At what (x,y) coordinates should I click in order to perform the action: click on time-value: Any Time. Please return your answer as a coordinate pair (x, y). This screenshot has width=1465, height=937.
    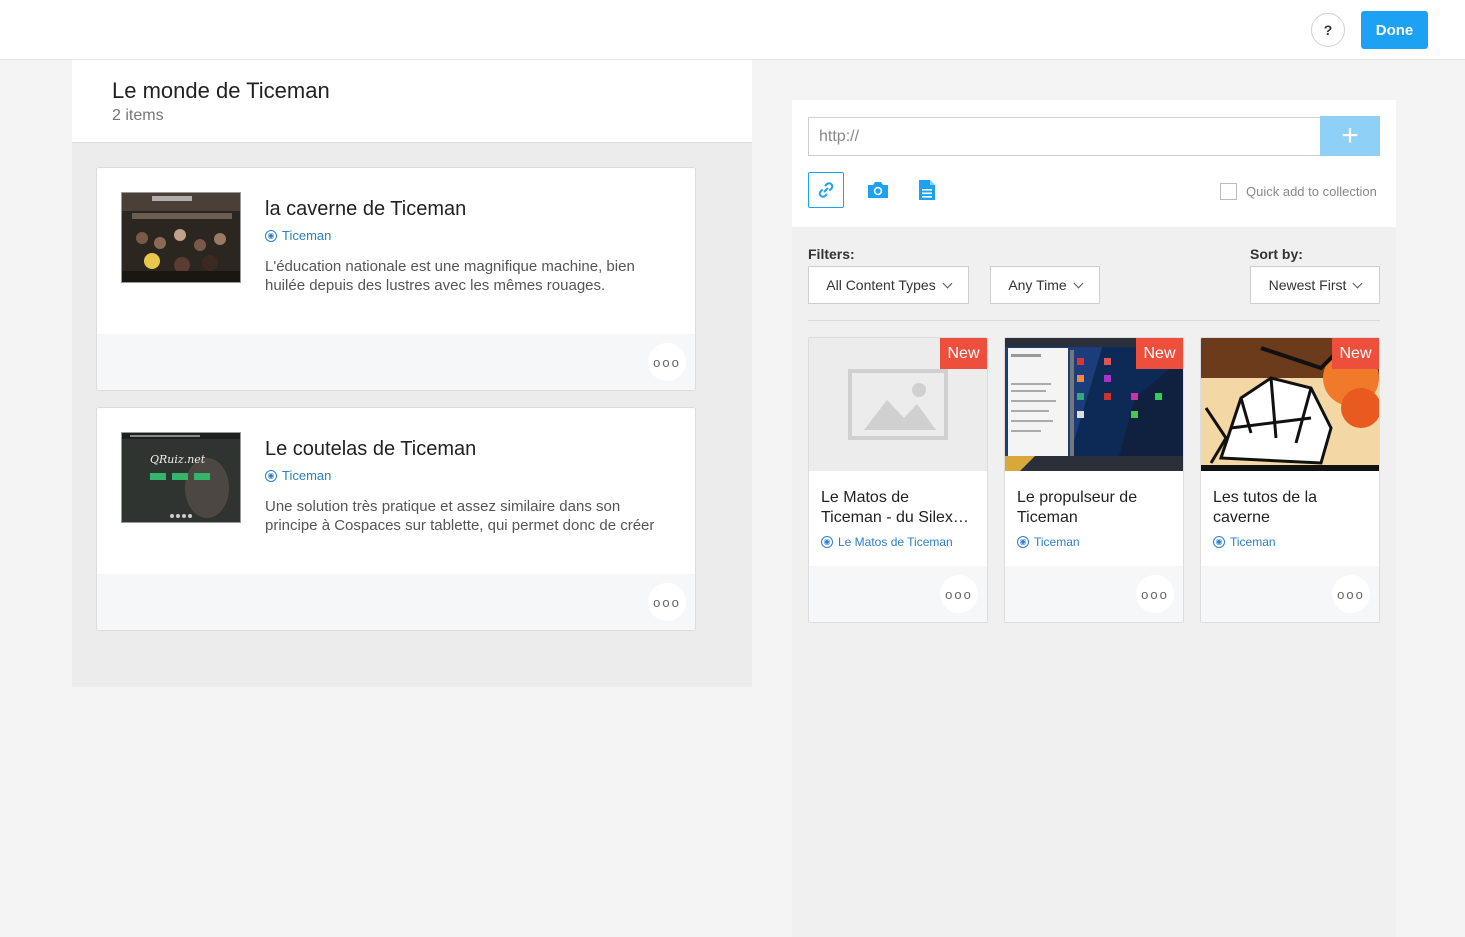
    Looking at the image, I should click on (1037, 285).